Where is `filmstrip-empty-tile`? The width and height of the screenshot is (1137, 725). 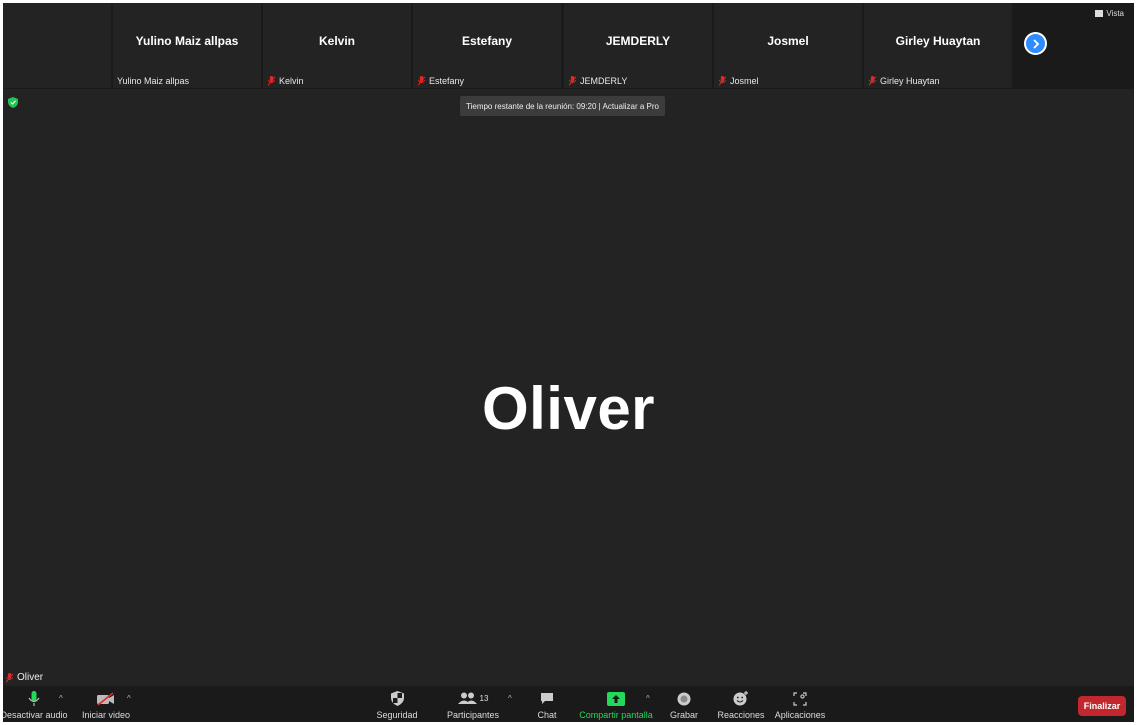
filmstrip-empty-tile is located at coordinates (57, 45).